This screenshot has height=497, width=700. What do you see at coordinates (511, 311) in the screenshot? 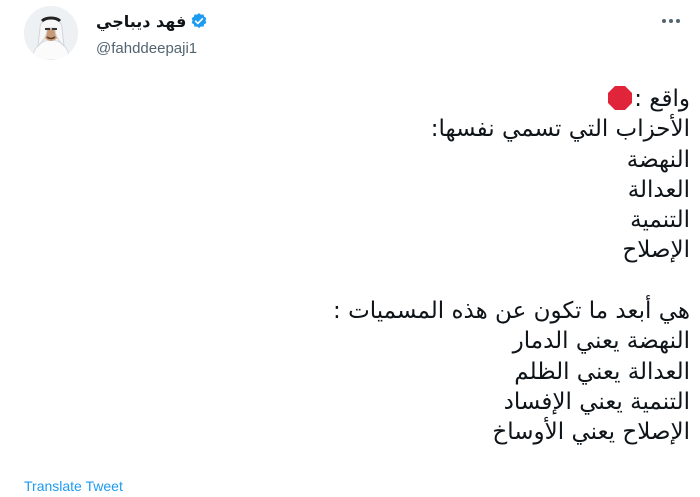
I see `tweet-line: هي أبعد ما تكون عن هذه المسميات :` at bounding box center [511, 311].